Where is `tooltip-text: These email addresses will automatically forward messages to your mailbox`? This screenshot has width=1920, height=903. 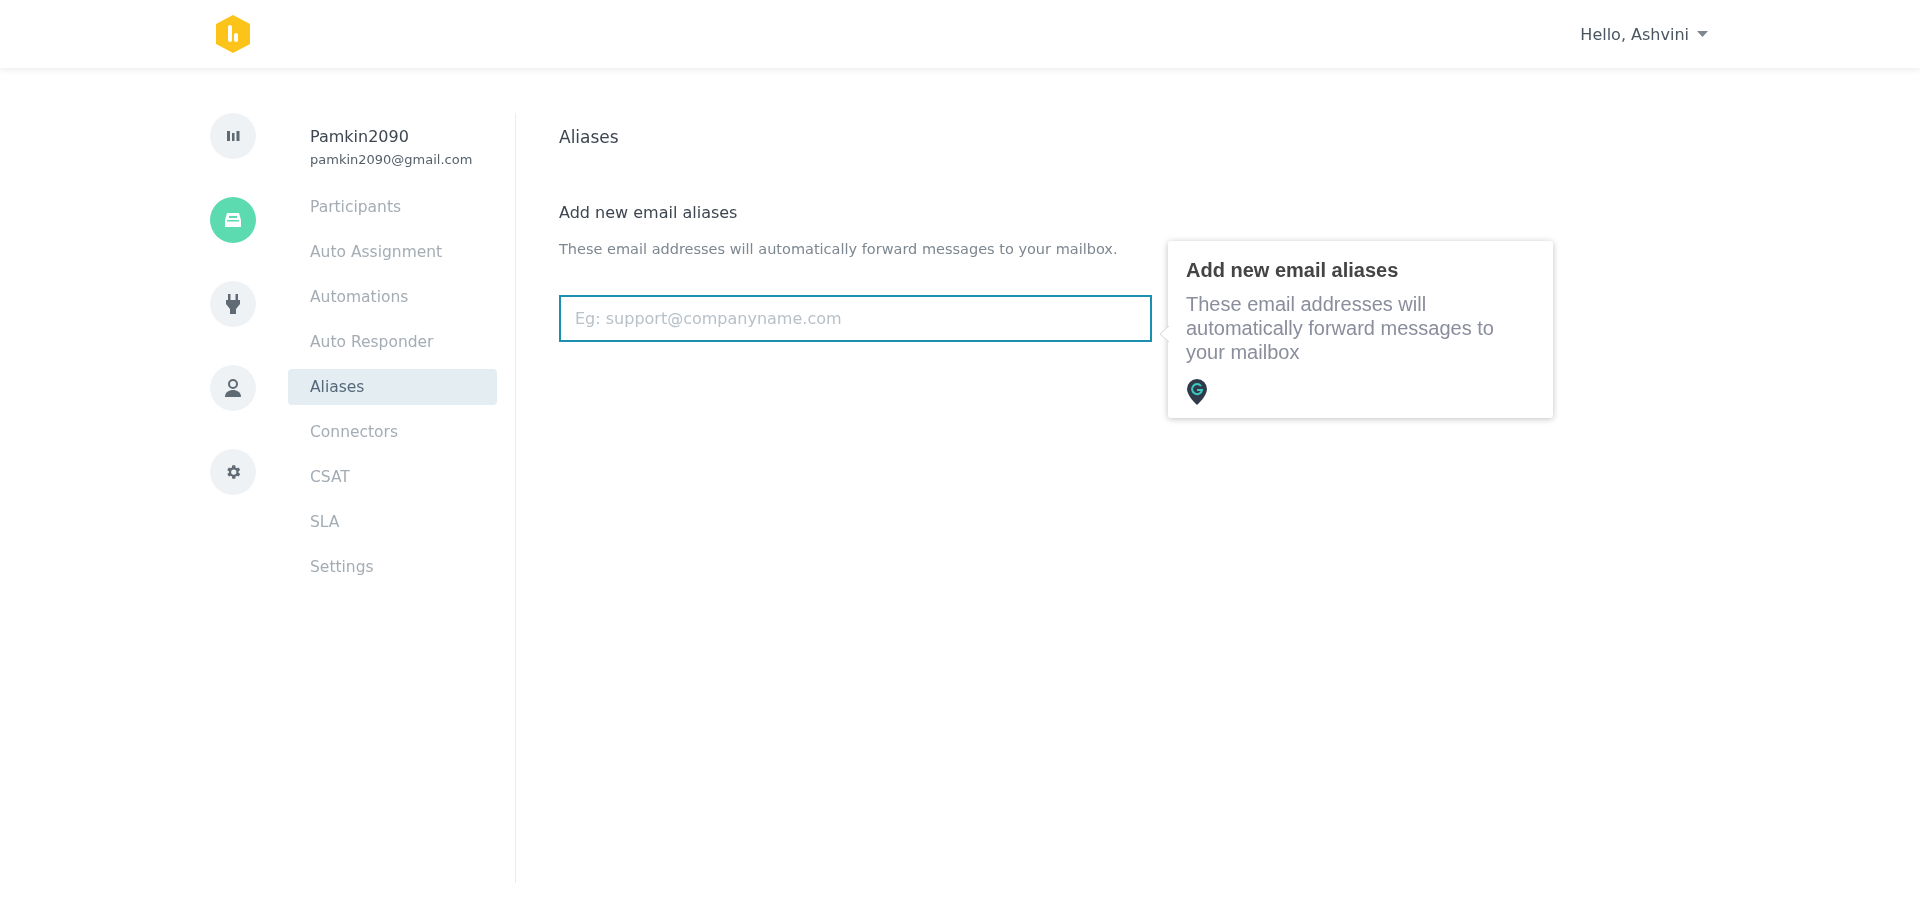 tooltip-text: These email addresses will automatically forward messages to your mailbox is located at coordinates (1340, 328).